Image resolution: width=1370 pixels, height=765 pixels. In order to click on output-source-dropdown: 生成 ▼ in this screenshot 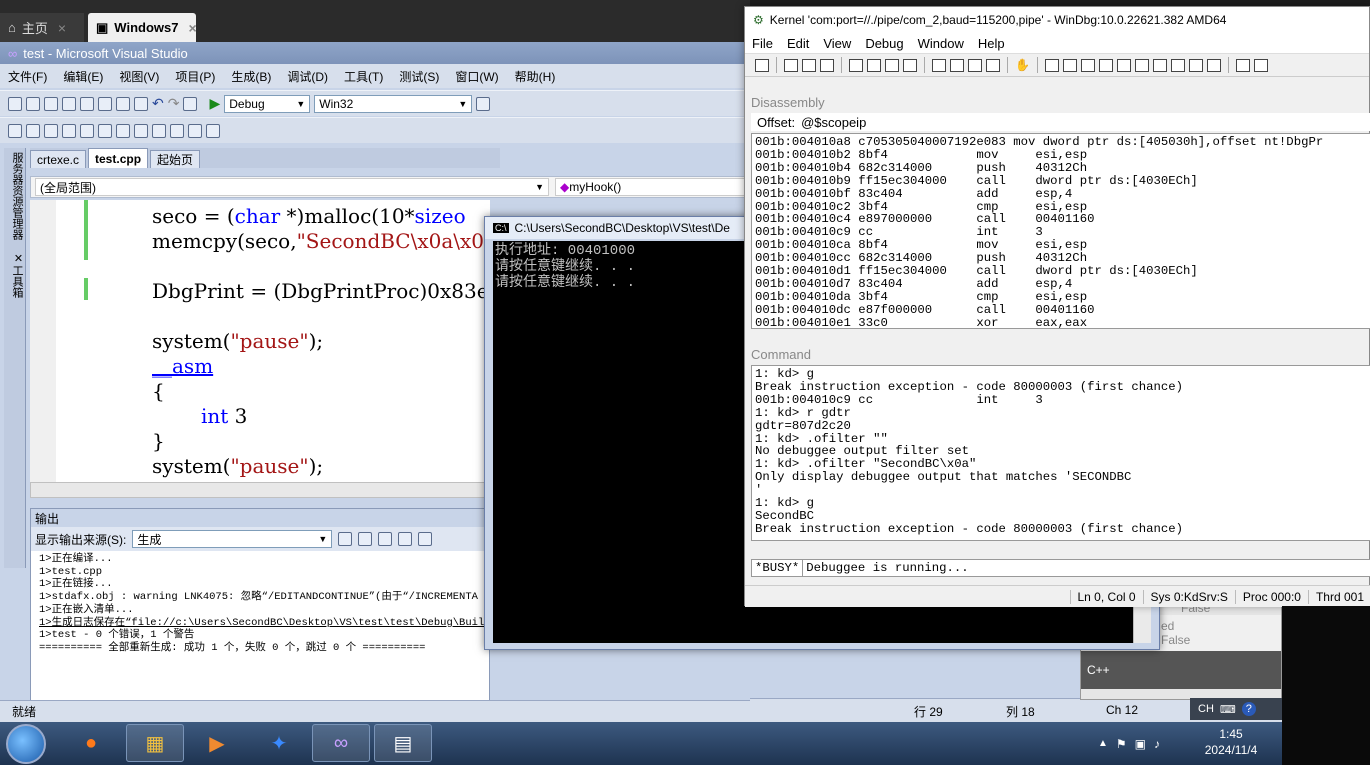, I will do `click(232, 539)`.